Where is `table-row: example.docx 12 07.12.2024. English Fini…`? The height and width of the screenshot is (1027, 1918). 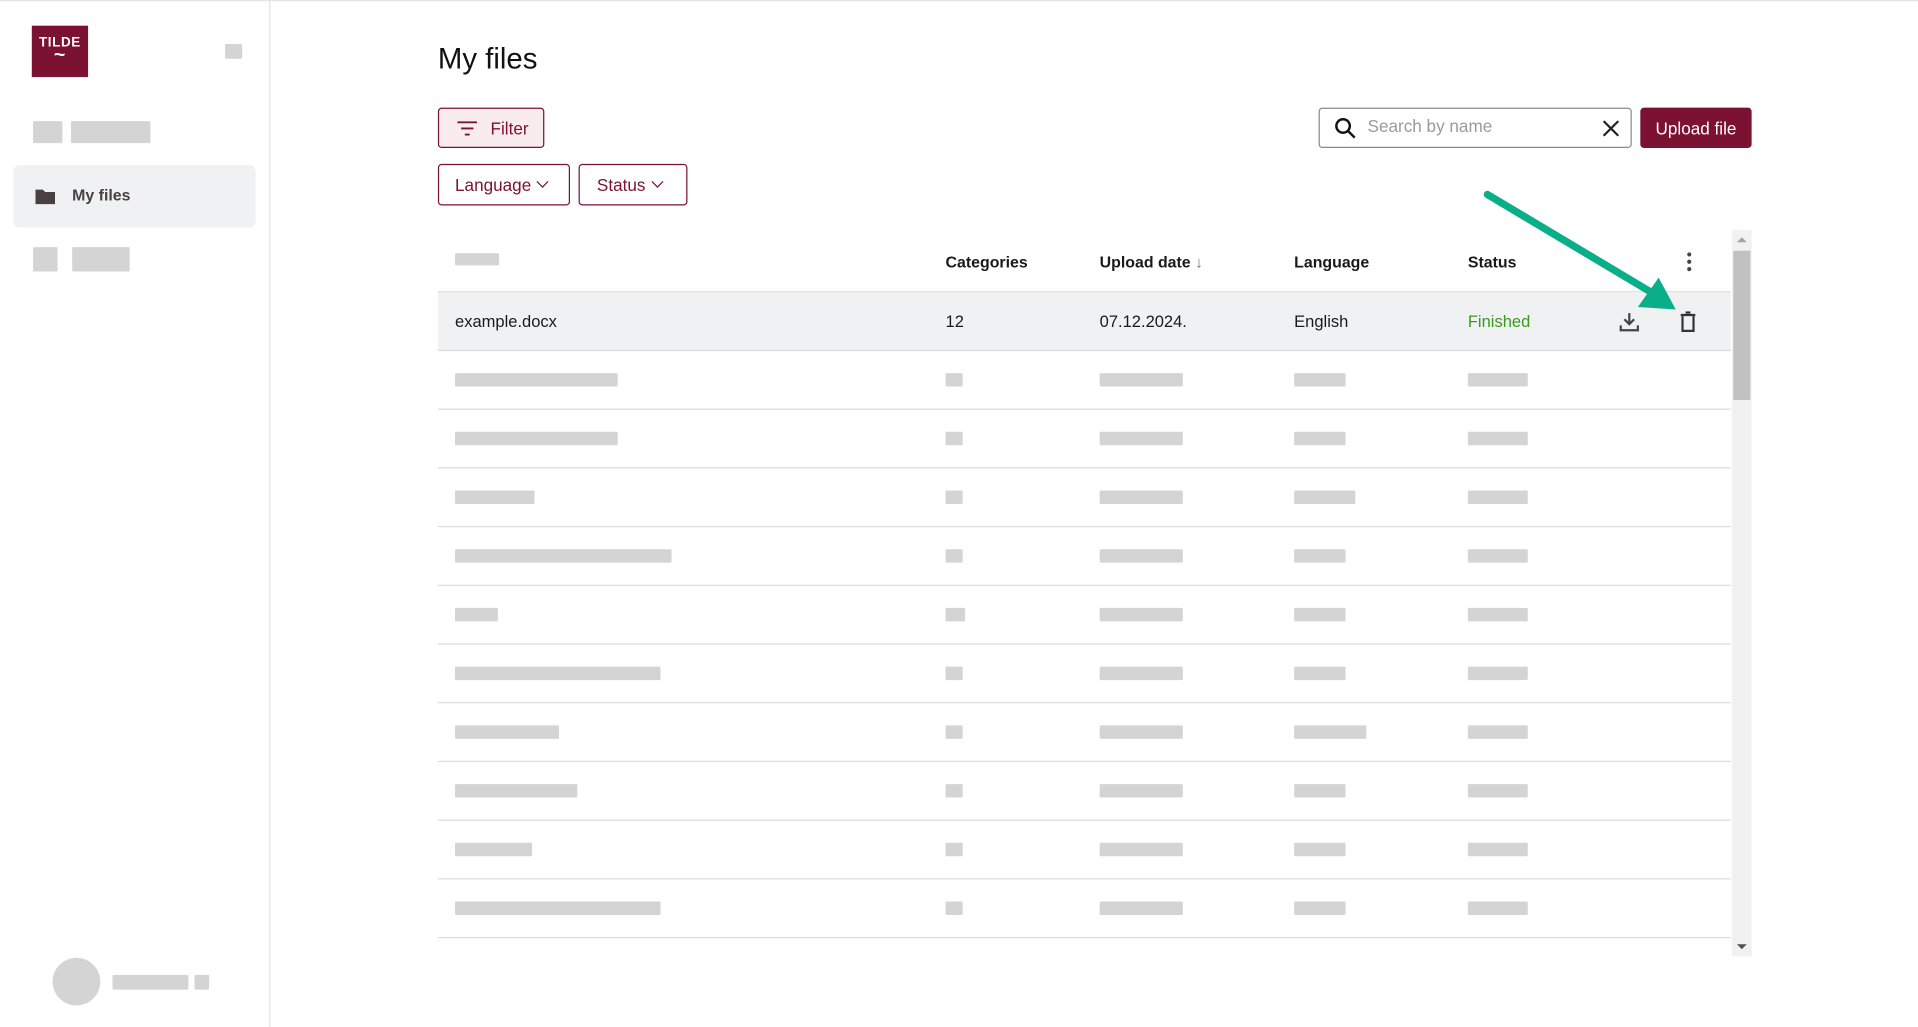 table-row: example.docx 12 07.12.2024. English Fini… is located at coordinates (1084, 322).